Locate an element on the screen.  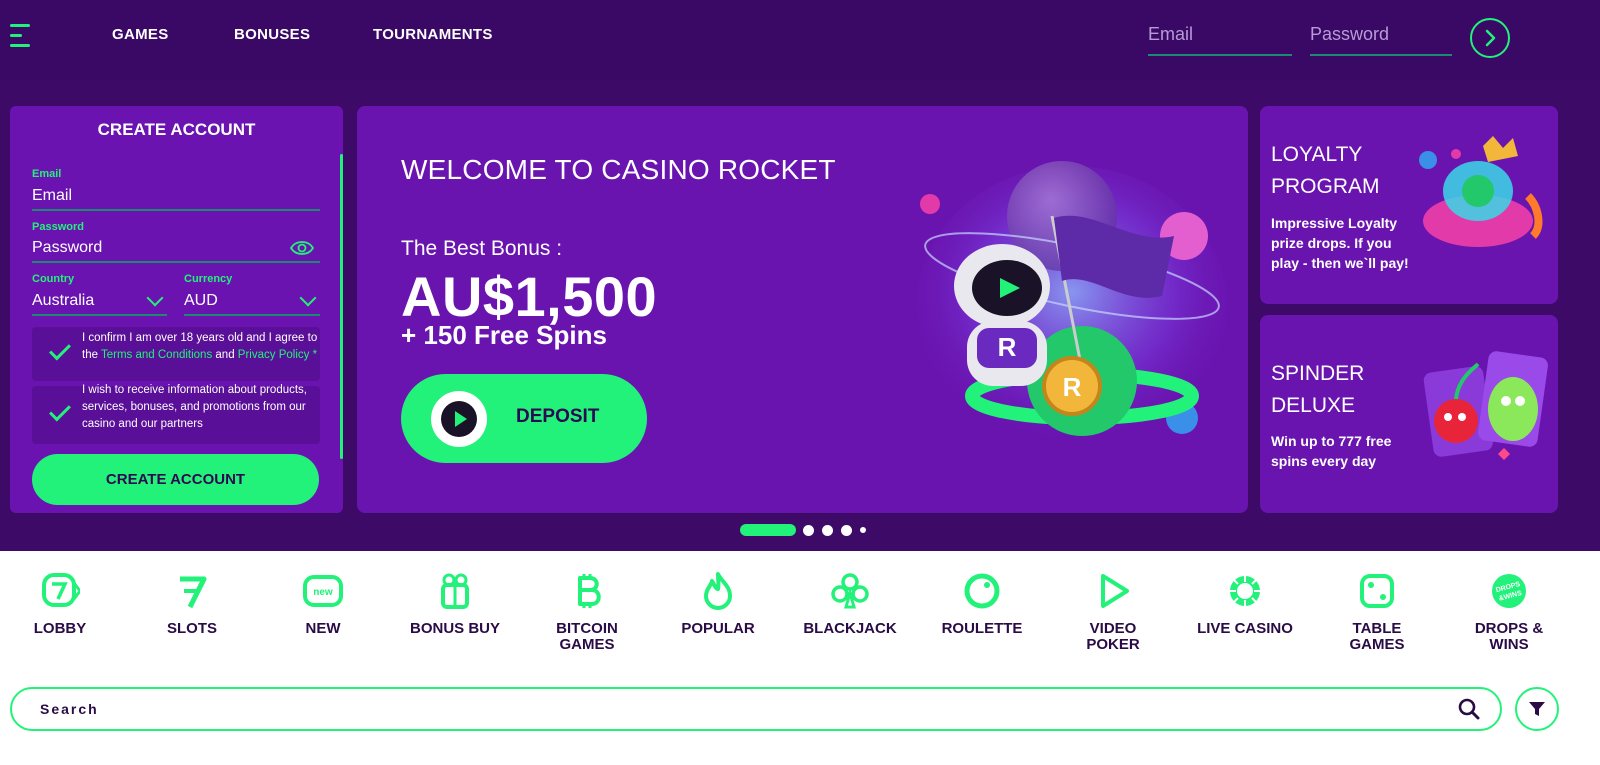
filter-button is located at coordinates (1537, 709).